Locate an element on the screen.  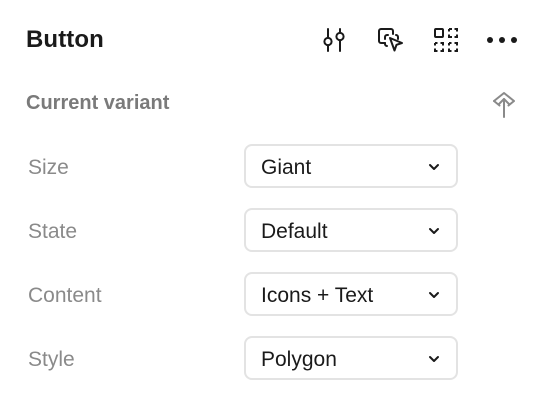
component-grid-icon is located at coordinates (446, 40).